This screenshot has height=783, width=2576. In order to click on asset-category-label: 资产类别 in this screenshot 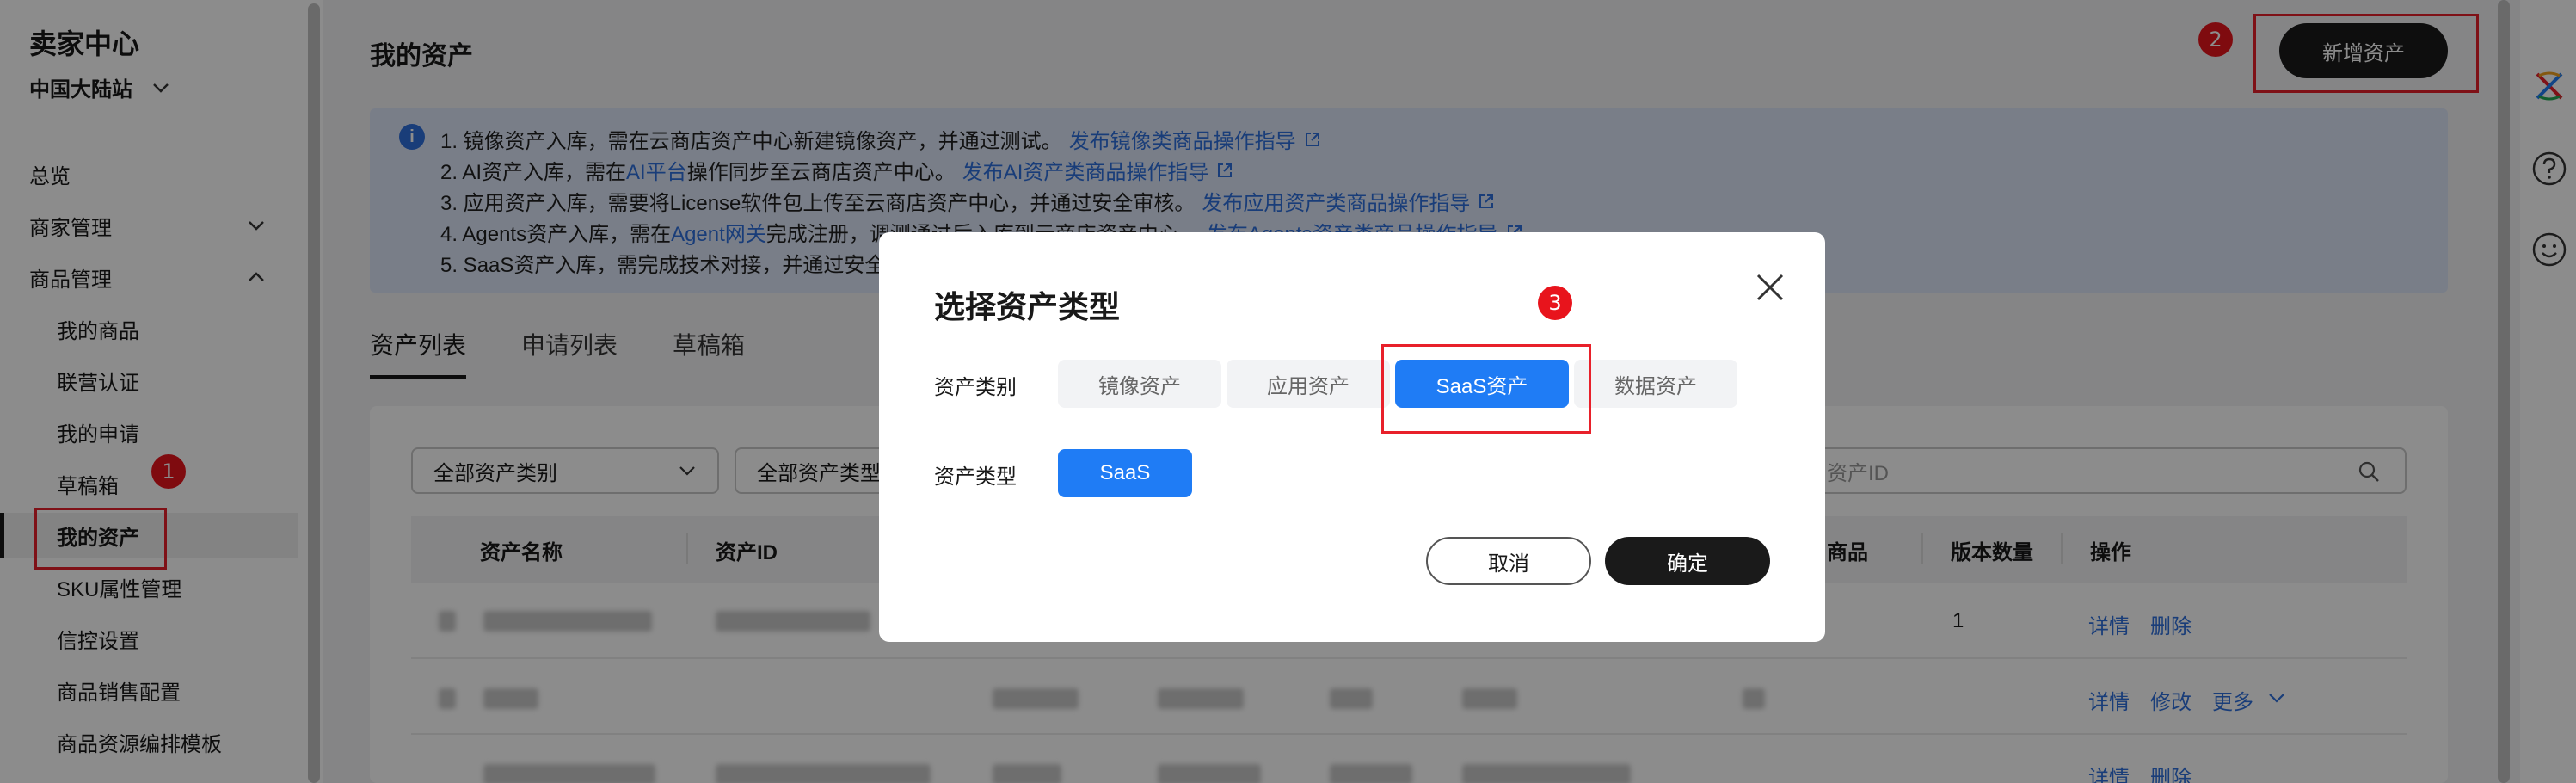, I will do `click(975, 387)`.